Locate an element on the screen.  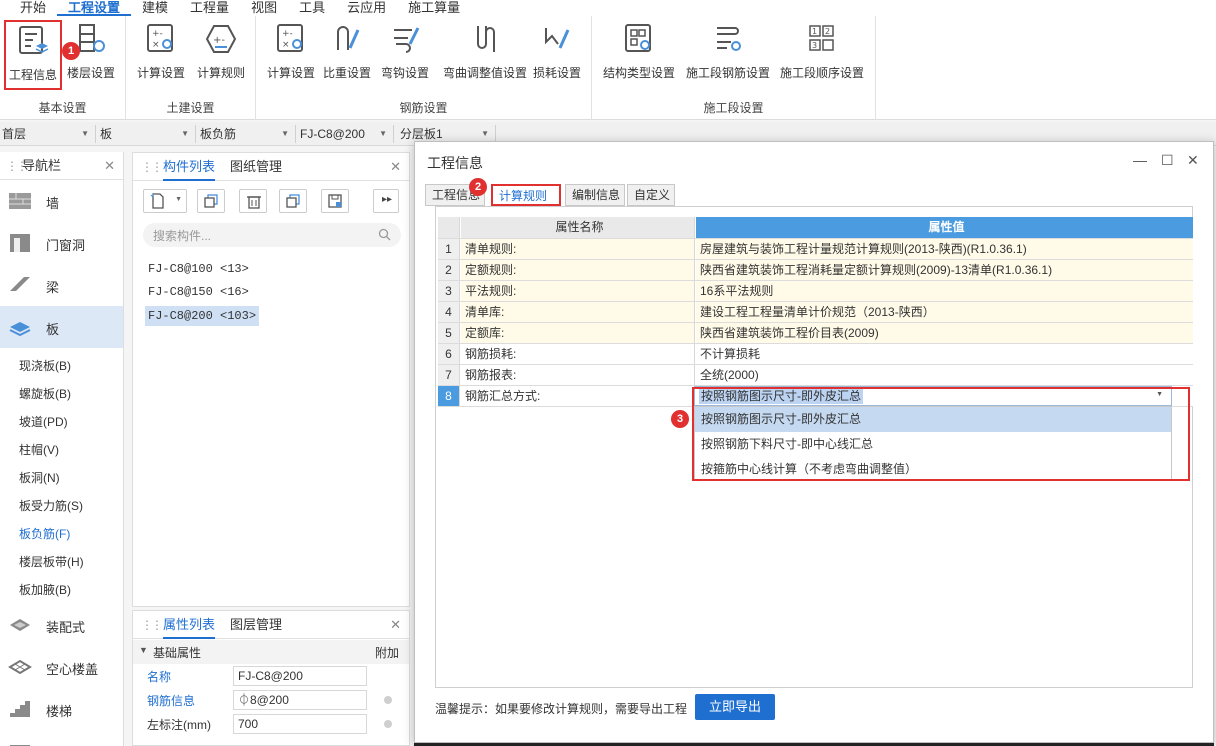
row-key: 定额规则: is located at coordinates (578, 270).